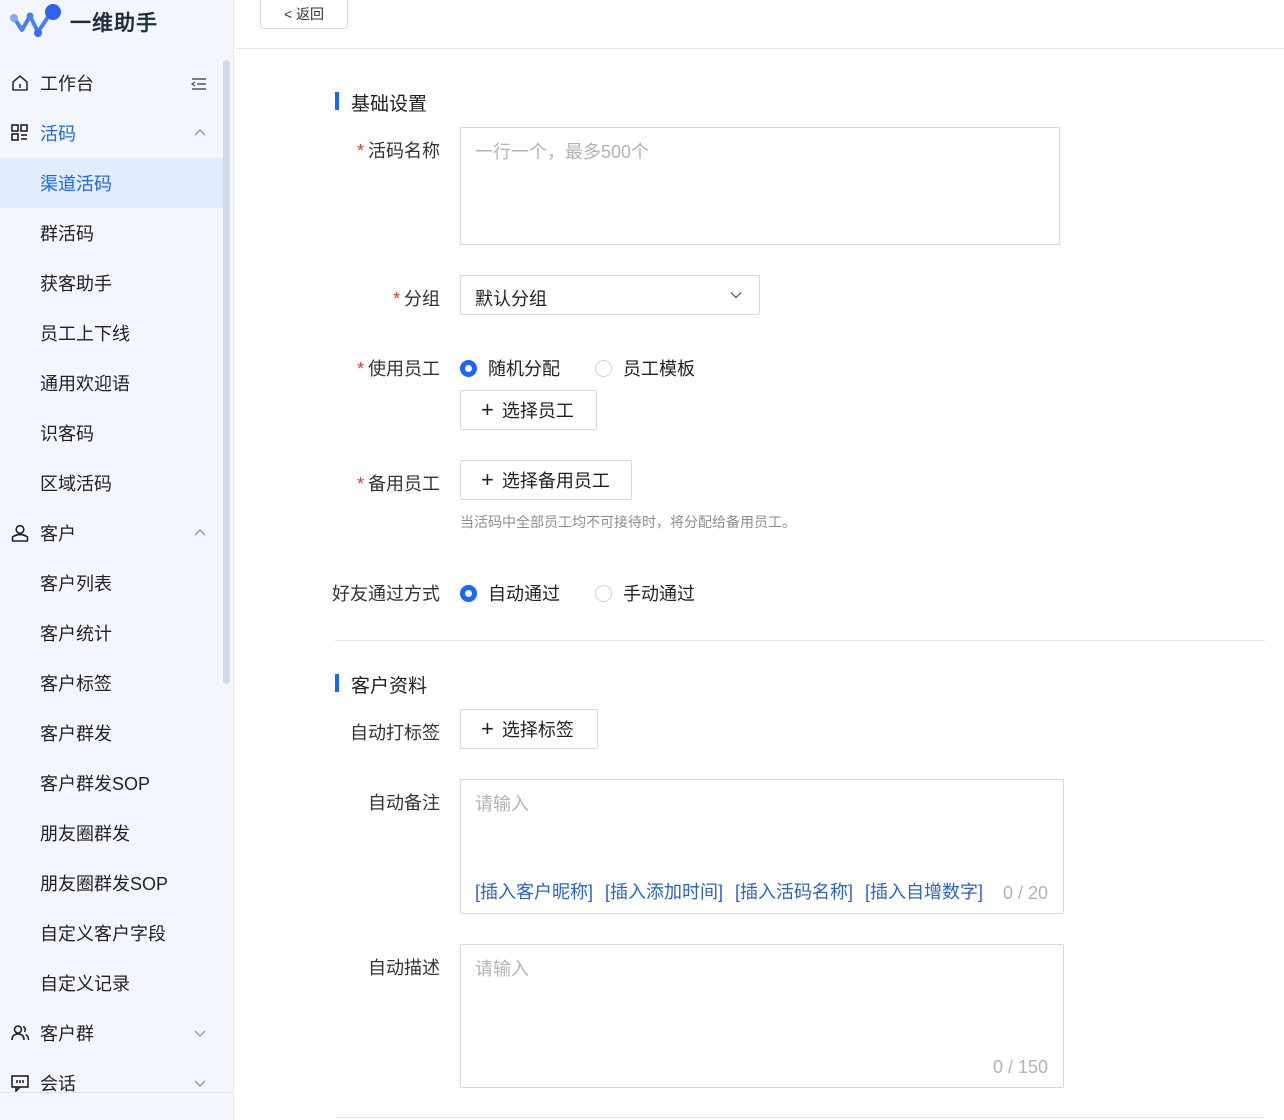 The width and height of the screenshot is (1284, 1120). What do you see at coordinates (226, 372) in the screenshot?
I see `sidebar-scrollbar` at bounding box center [226, 372].